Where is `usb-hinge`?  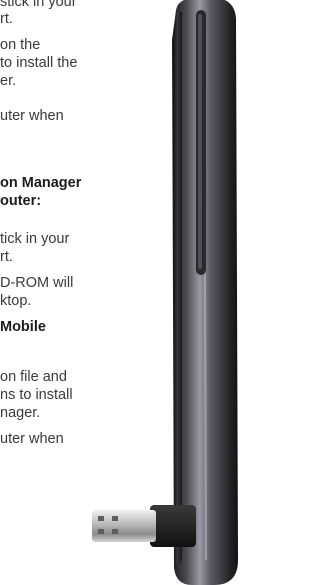 usb-hinge is located at coordinates (173, 526).